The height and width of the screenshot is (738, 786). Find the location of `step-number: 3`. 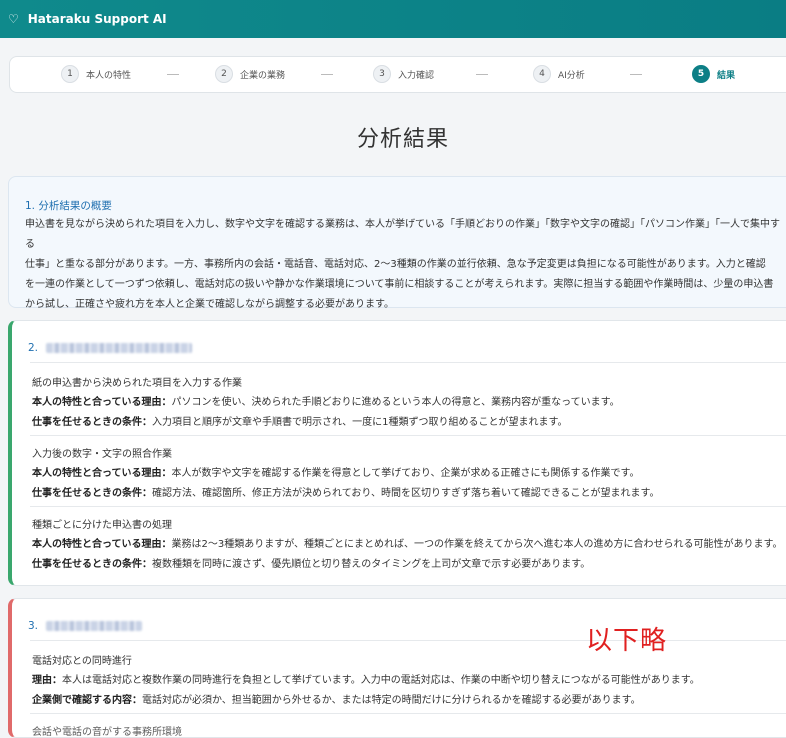

step-number: 3 is located at coordinates (382, 74).